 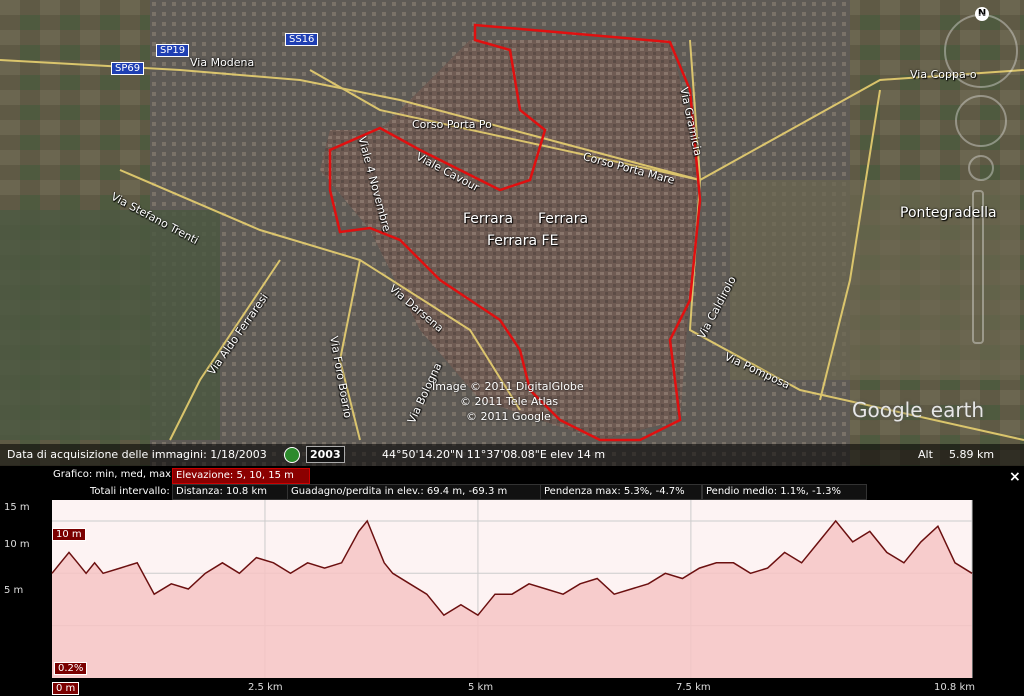 What do you see at coordinates (918, 410) in the screenshot?
I see `google-earth-logo: Google earth` at bounding box center [918, 410].